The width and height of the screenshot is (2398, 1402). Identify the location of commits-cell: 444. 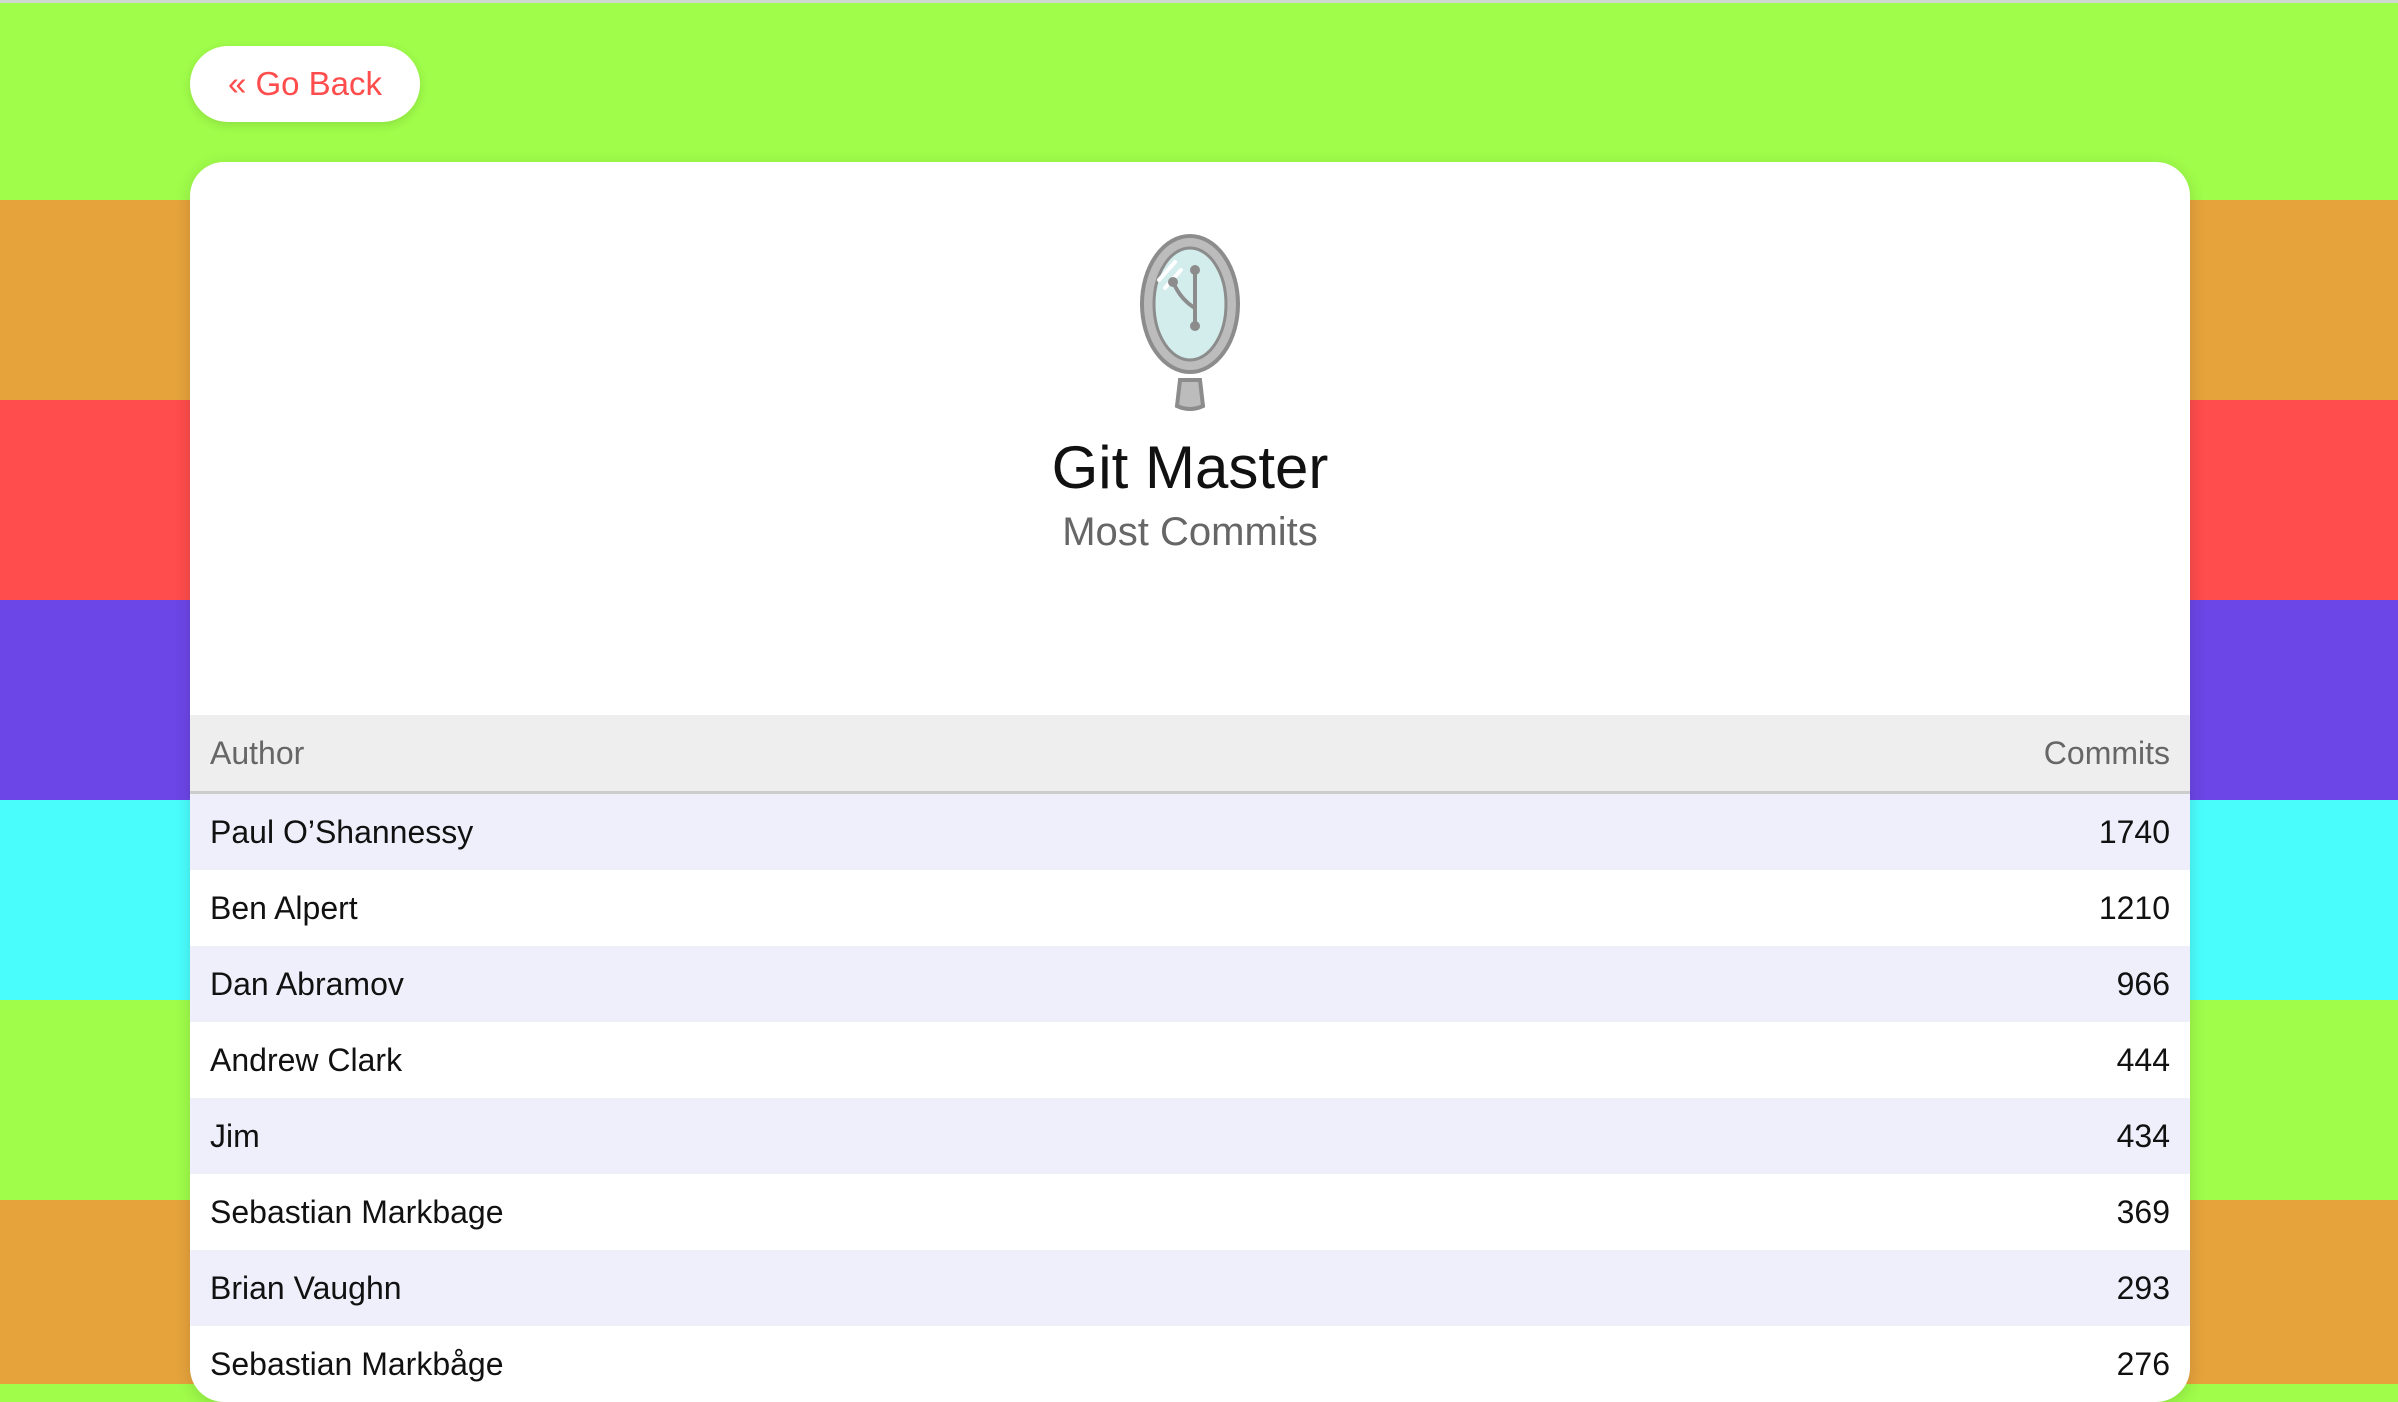
(2143, 1059).